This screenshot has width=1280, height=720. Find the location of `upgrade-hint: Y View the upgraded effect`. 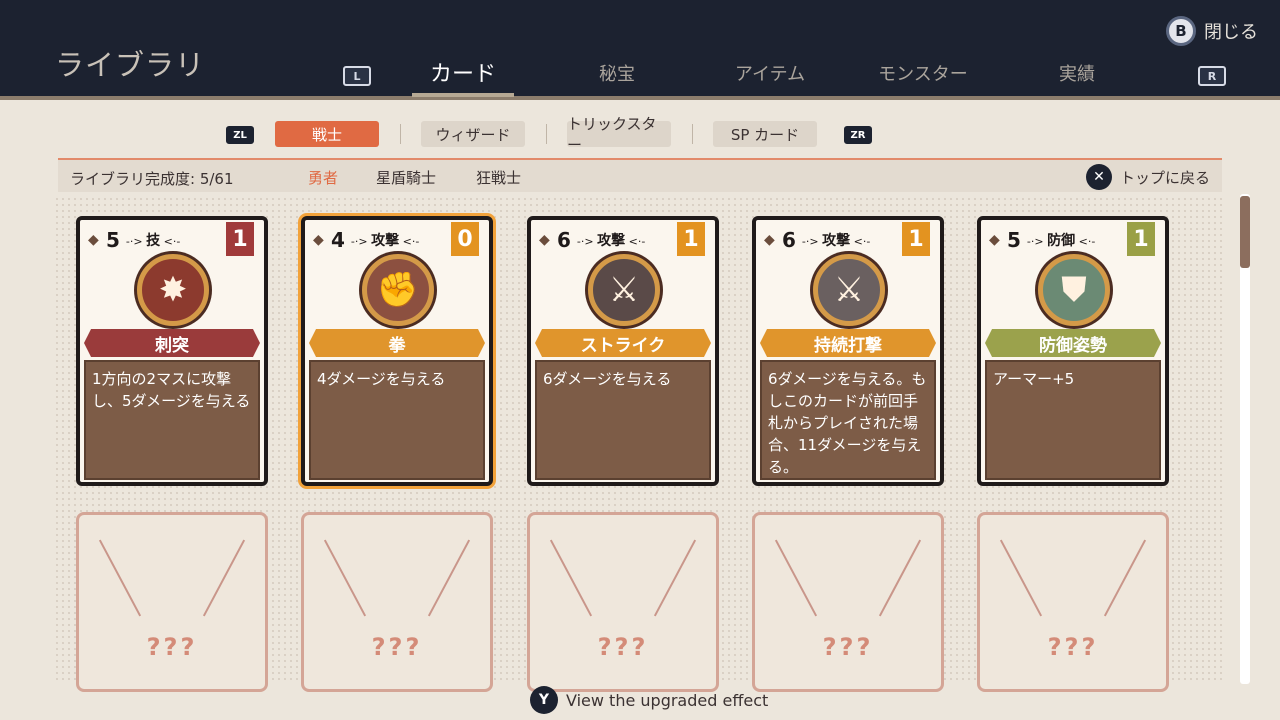

upgrade-hint: Y View the upgraded effect is located at coordinates (649, 700).